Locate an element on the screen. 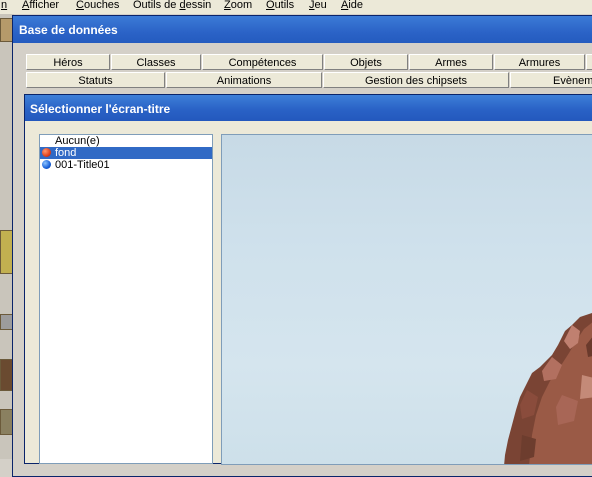  list-item: fond is located at coordinates (126, 153).